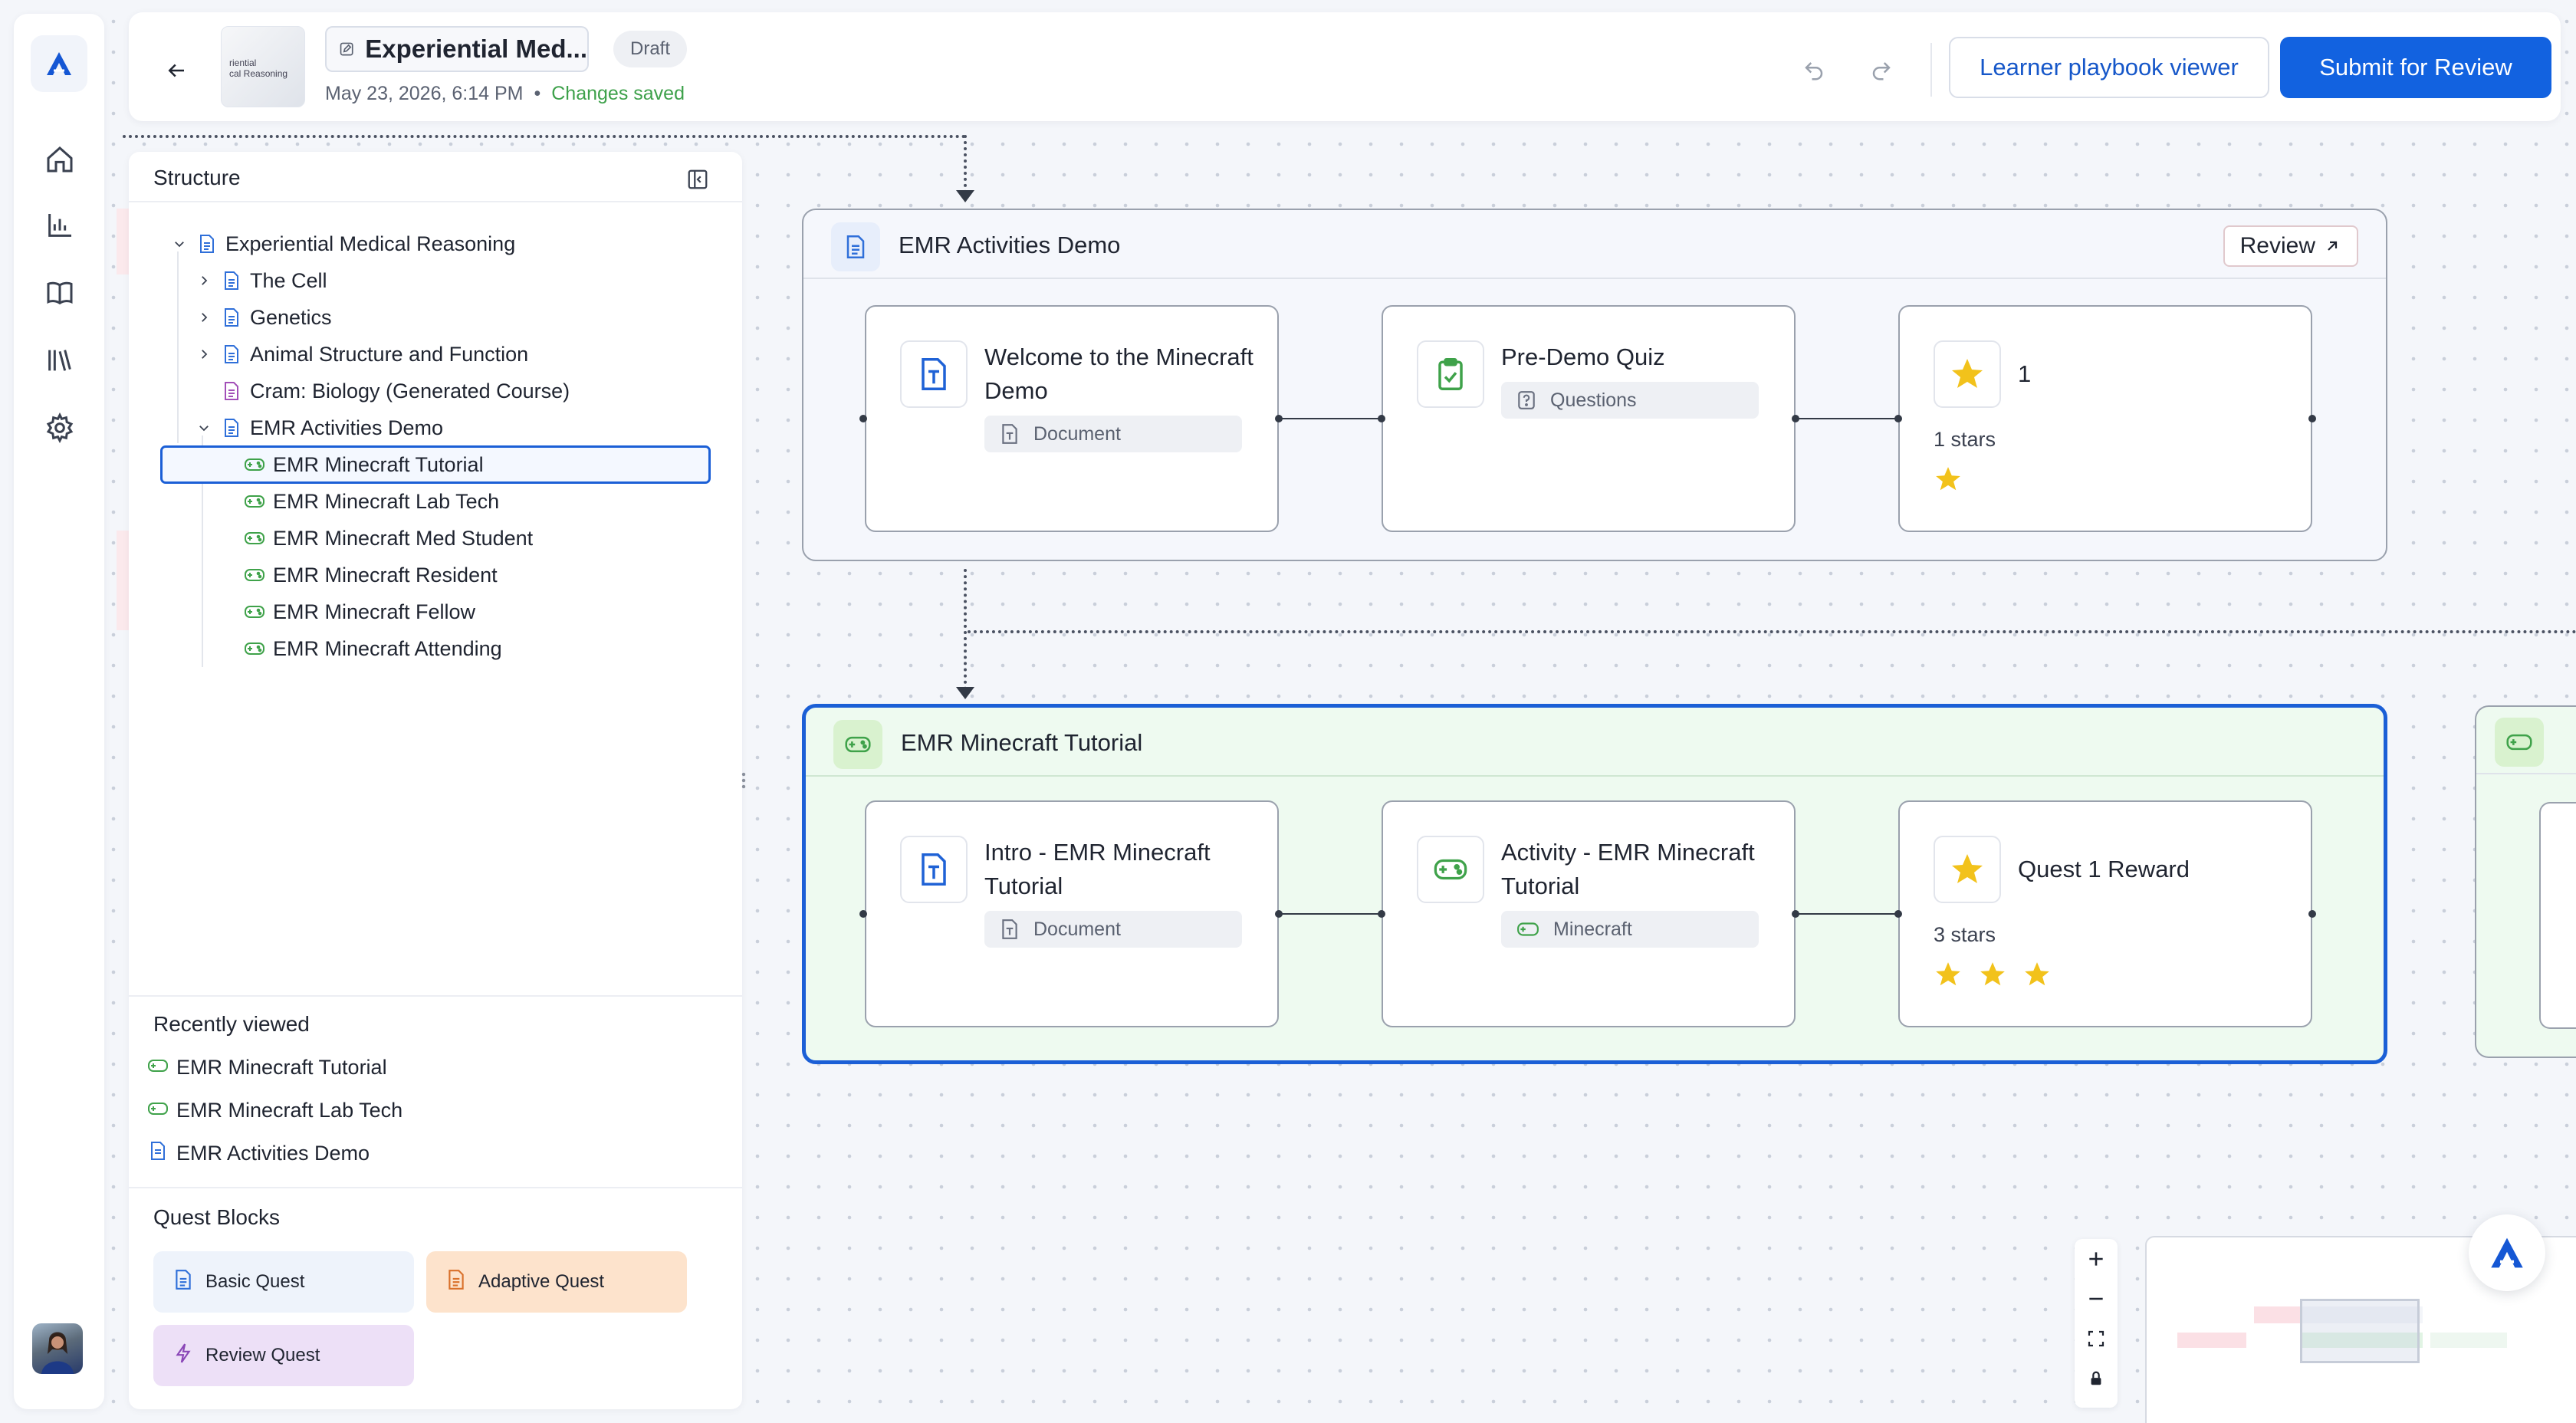 The width and height of the screenshot is (2576, 1423). Describe the element at coordinates (375, 611) in the screenshot. I see `tree-item-label: EMR Minecraft Fellow` at that location.